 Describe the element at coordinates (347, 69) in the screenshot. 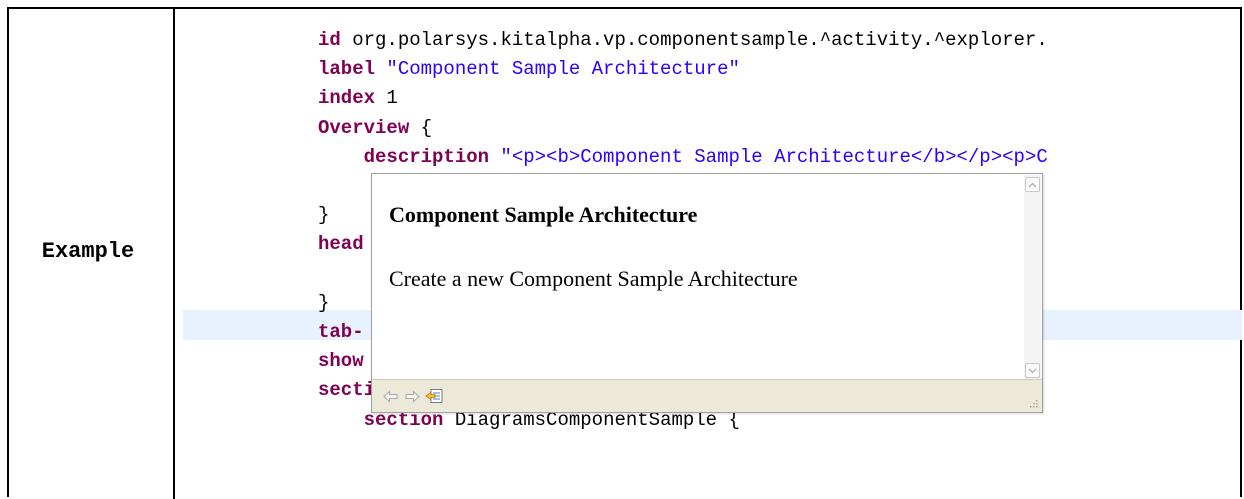

I see `code-keyword: label` at that location.